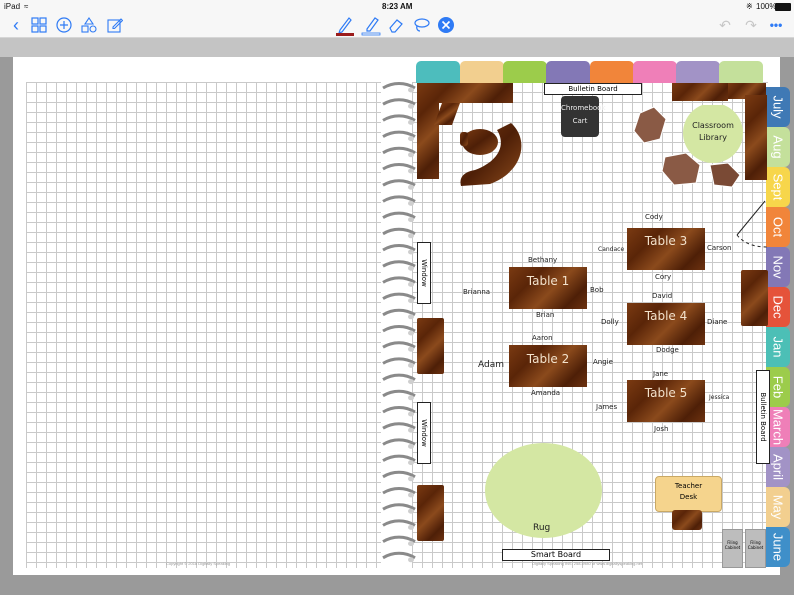  Describe the element at coordinates (778, 387) in the screenshot. I see `month-label: Feb` at that location.